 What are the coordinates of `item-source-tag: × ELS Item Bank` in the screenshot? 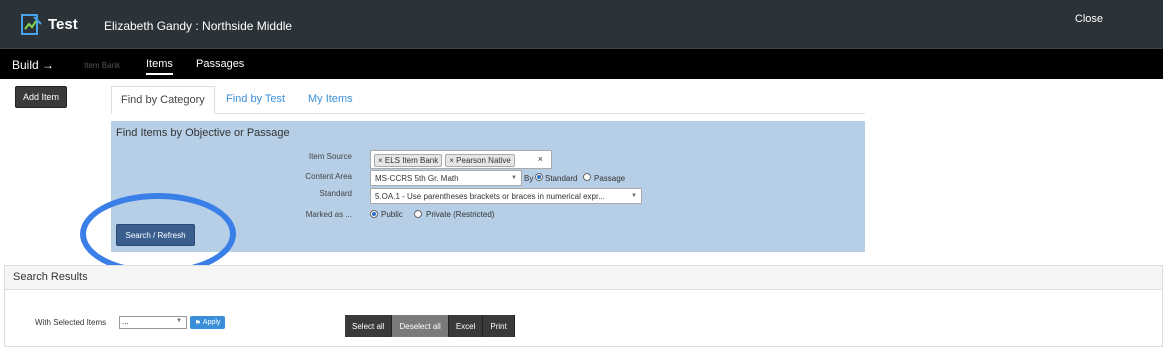 It's located at (408, 160).